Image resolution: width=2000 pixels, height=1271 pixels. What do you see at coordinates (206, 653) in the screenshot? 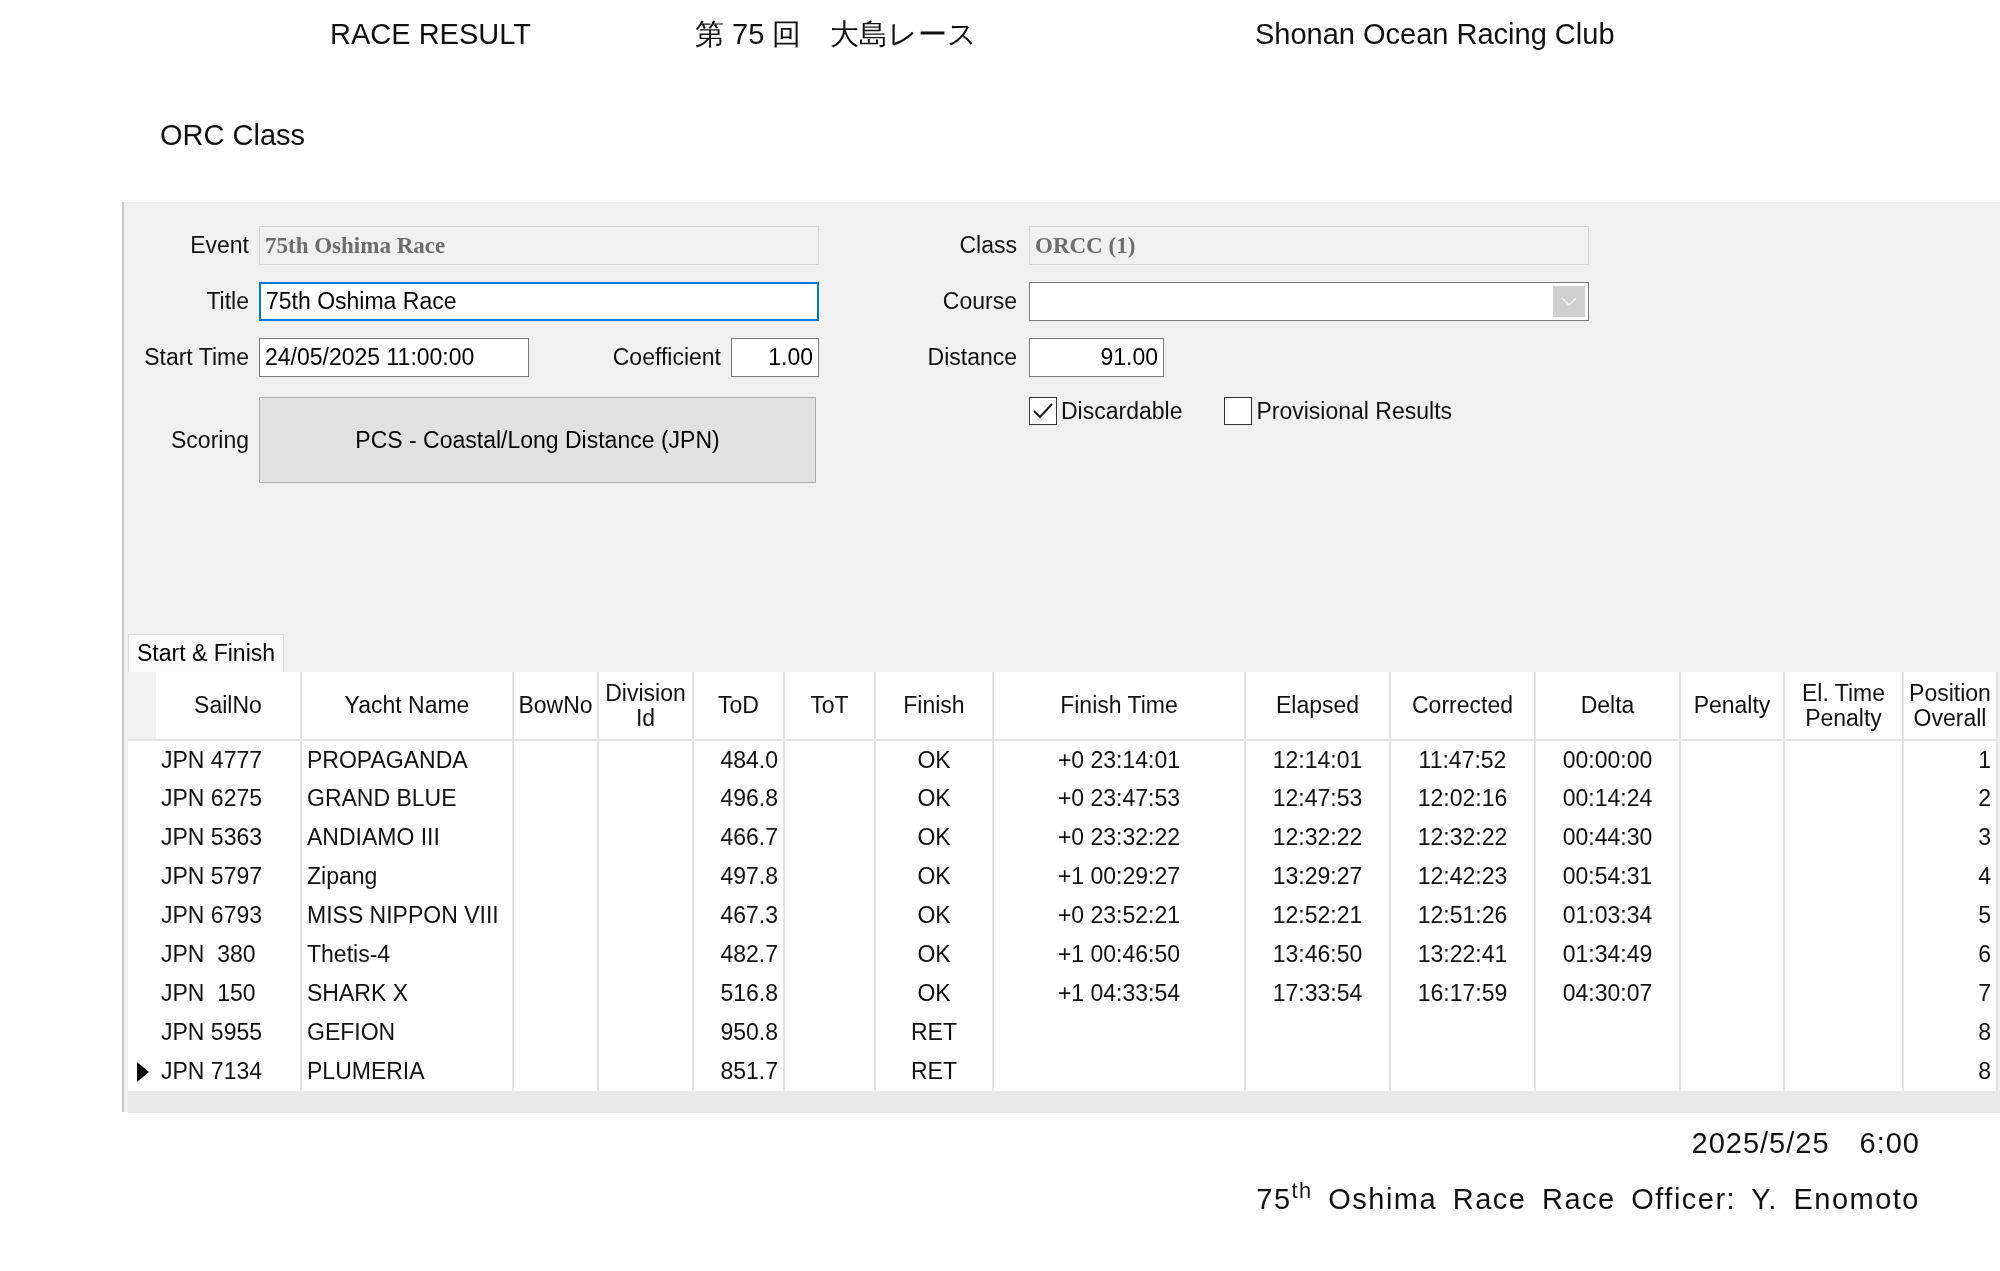
I see `tab: Start & Finish` at bounding box center [206, 653].